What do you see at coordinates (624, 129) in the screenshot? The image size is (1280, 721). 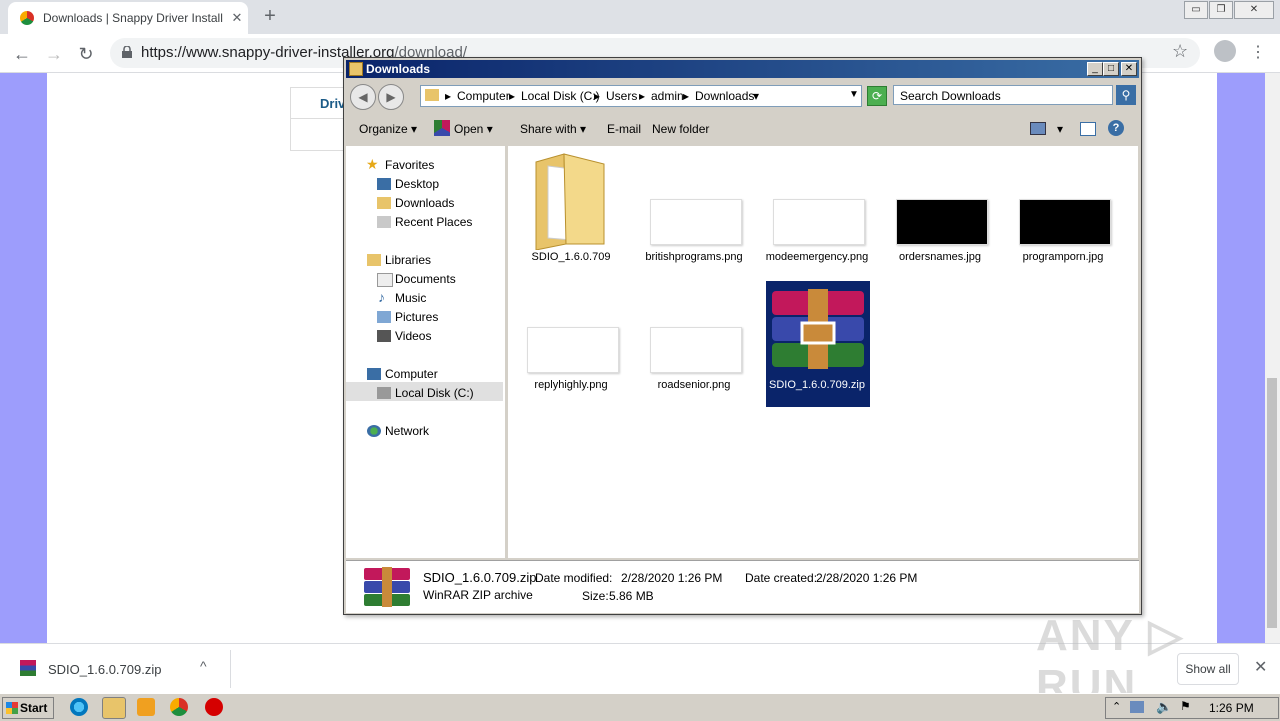 I see `email-button: E-mail` at bounding box center [624, 129].